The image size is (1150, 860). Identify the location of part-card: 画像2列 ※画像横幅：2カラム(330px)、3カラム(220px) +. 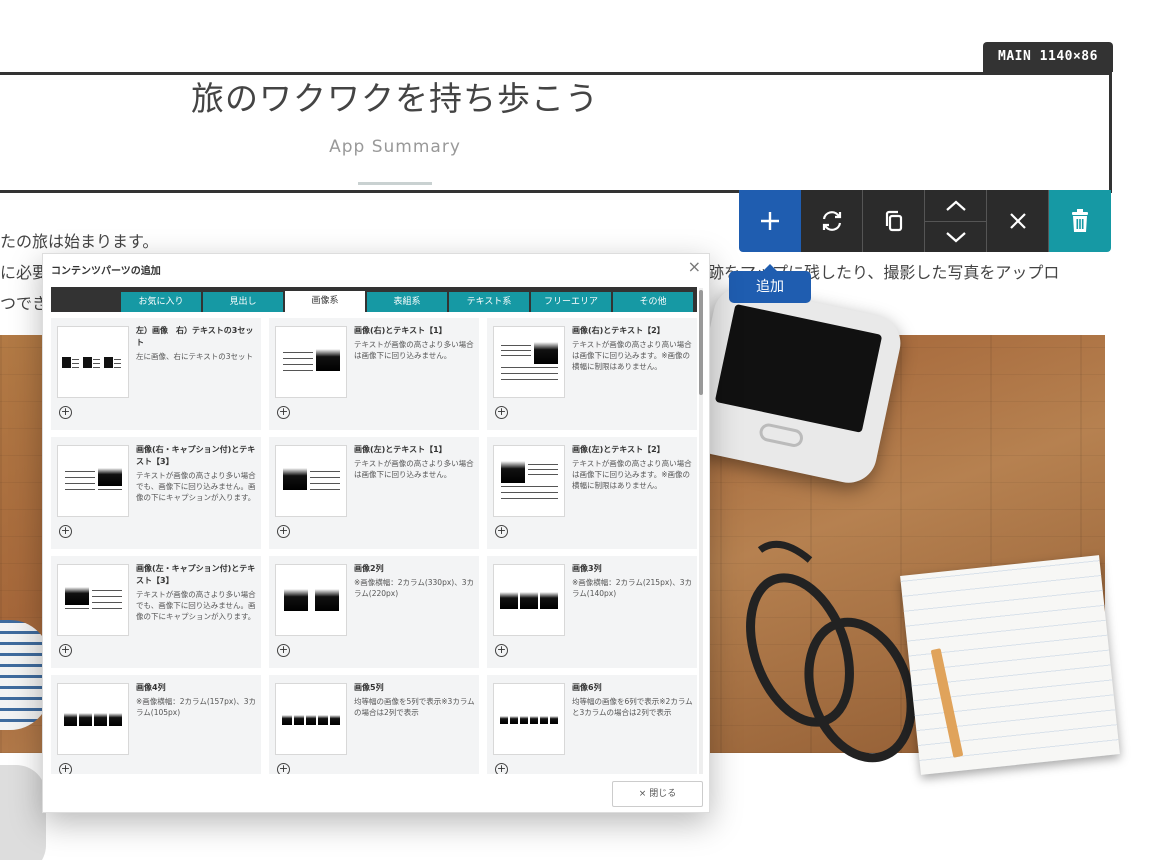
(374, 612).